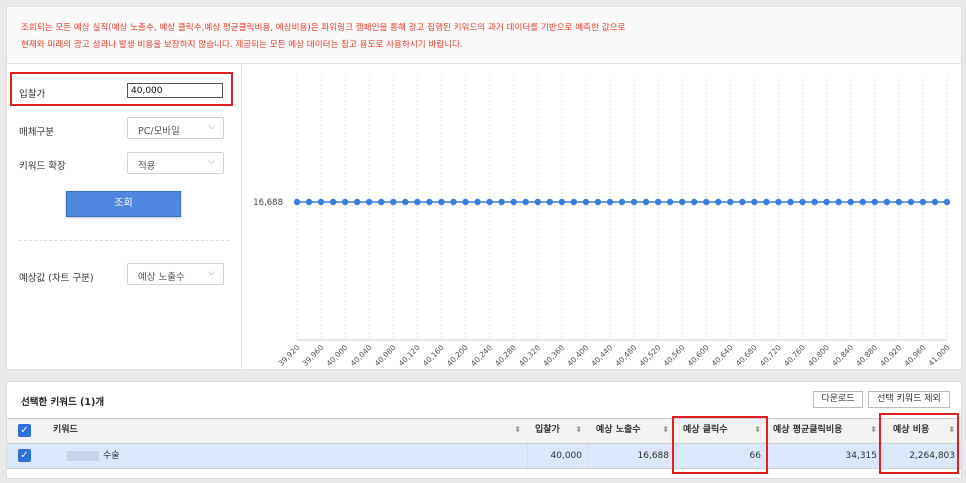  What do you see at coordinates (601, 355) in the screenshot?
I see `x-tick-label: 40,440` at bounding box center [601, 355].